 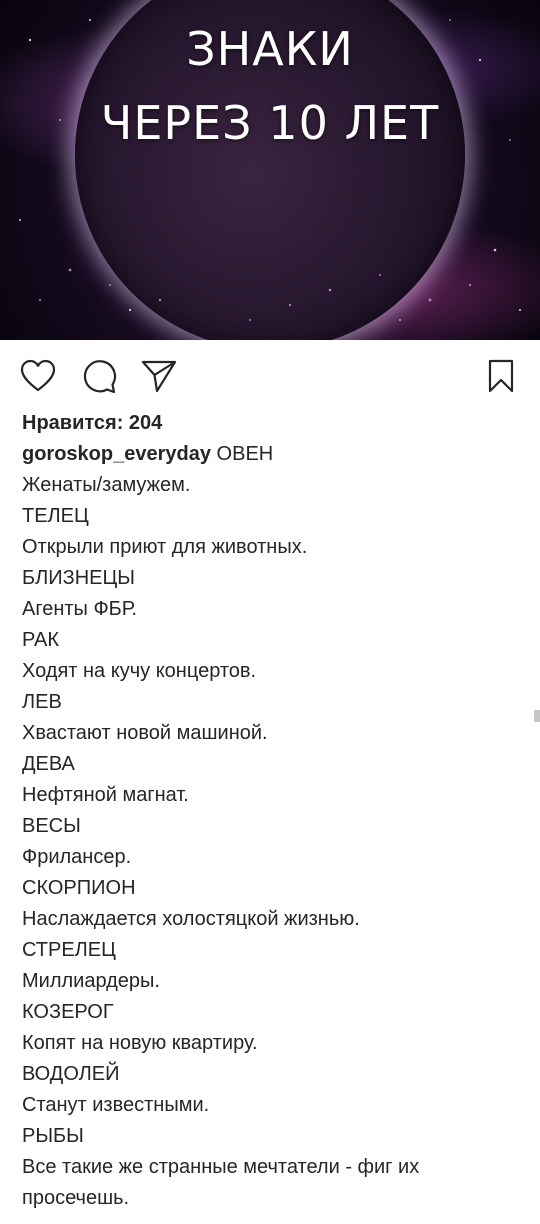 I want to click on caption-line: ЛЕВ, so click(x=42, y=702).